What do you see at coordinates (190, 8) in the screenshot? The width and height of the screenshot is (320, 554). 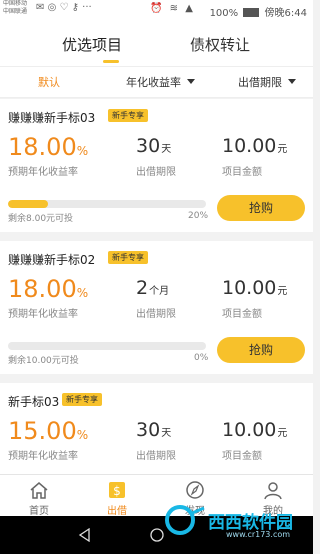 I see `signal-icon: ▲` at bounding box center [190, 8].